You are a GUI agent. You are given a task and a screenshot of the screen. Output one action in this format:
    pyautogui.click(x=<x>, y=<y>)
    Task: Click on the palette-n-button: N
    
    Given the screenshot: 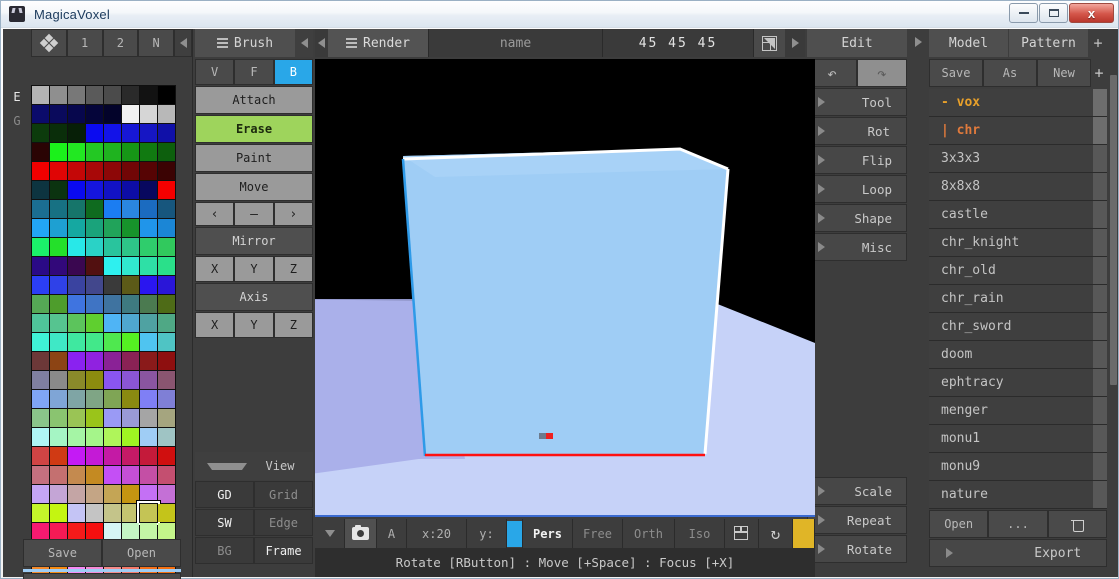 What is the action you would take?
    pyautogui.click(x=156, y=43)
    